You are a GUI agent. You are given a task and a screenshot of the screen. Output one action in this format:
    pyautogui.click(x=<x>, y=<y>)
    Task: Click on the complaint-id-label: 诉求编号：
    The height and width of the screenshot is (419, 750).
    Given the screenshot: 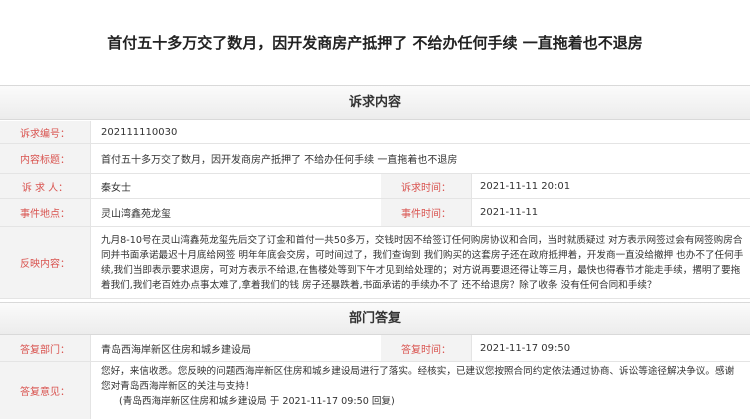 What is the action you would take?
    pyautogui.click(x=45, y=132)
    